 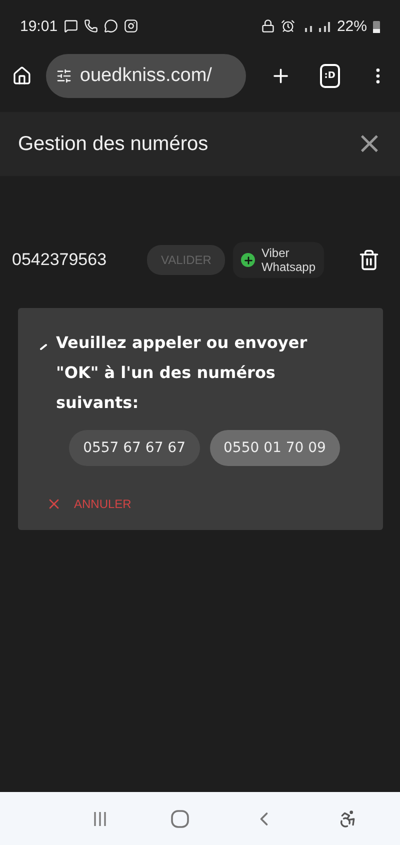 What do you see at coordinates (134, 448) in the screenshot?
I see `number-chip: 0557 67 67 67` at bounding box center [134, 448].